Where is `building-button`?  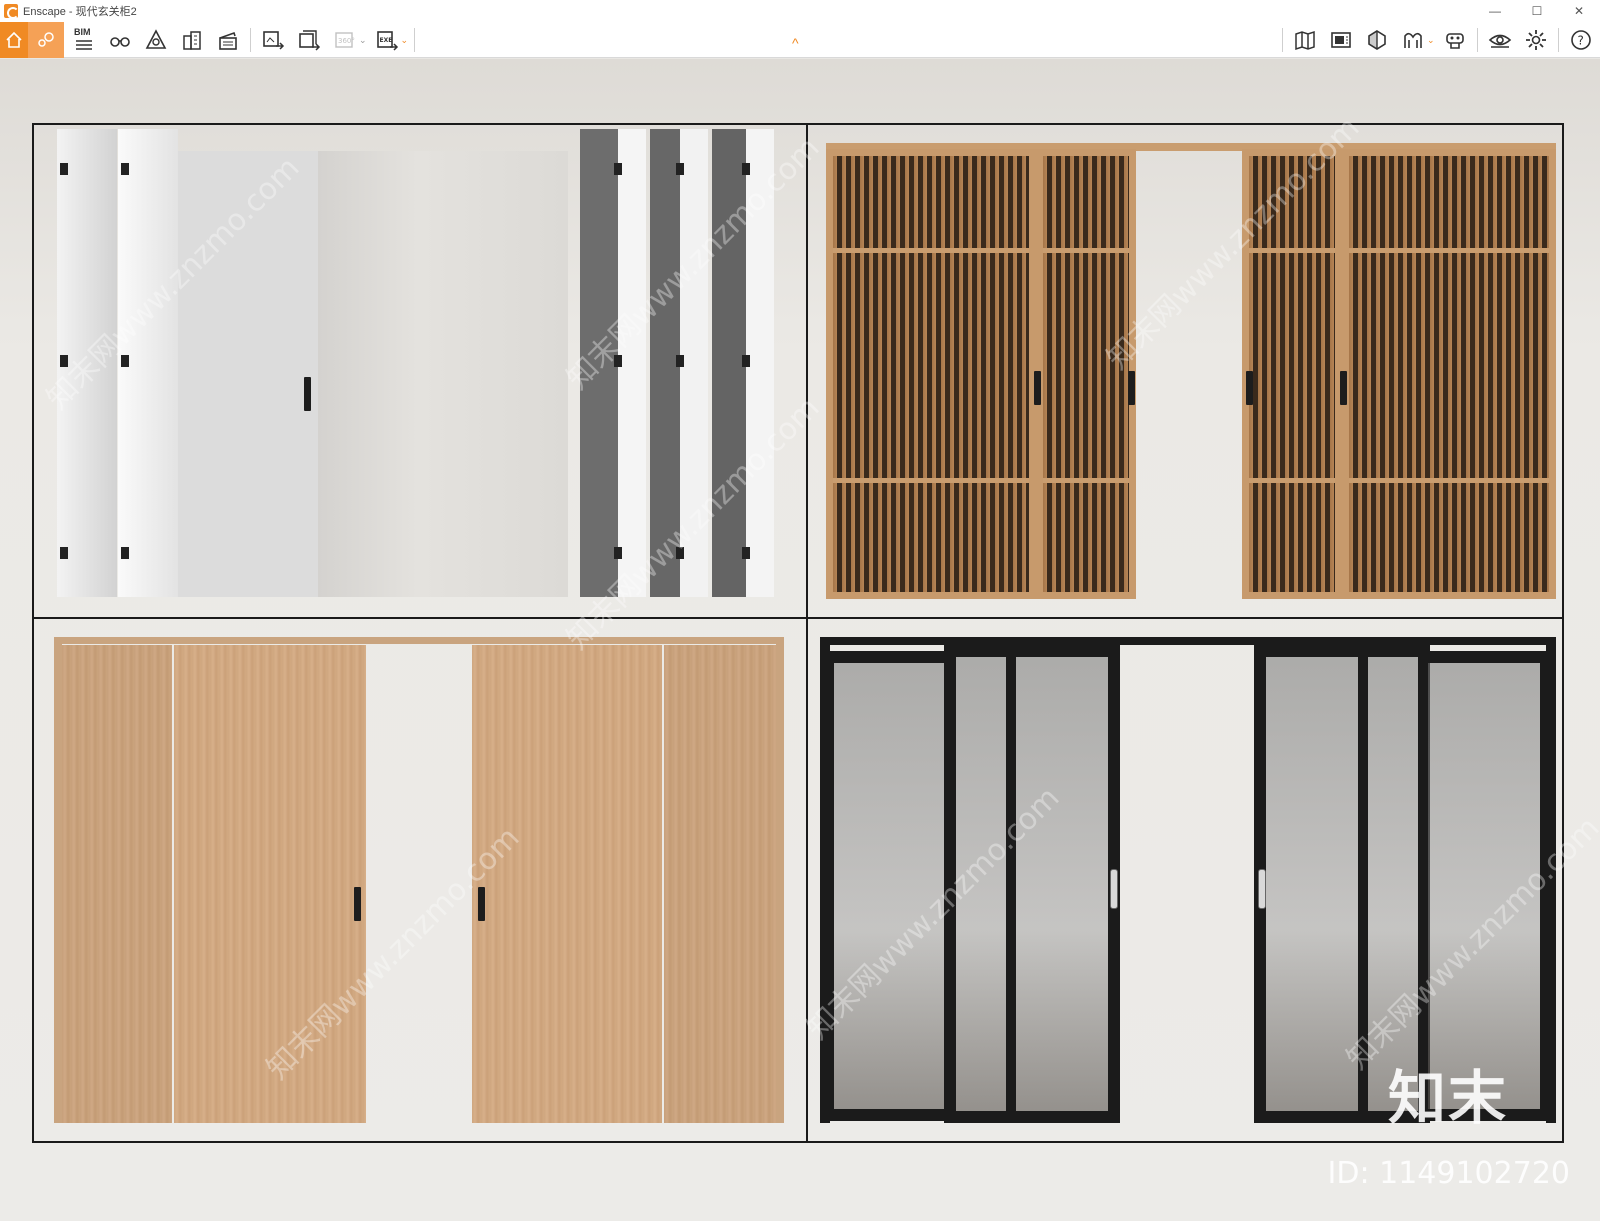
building-button is located at coordinates (192, 40).